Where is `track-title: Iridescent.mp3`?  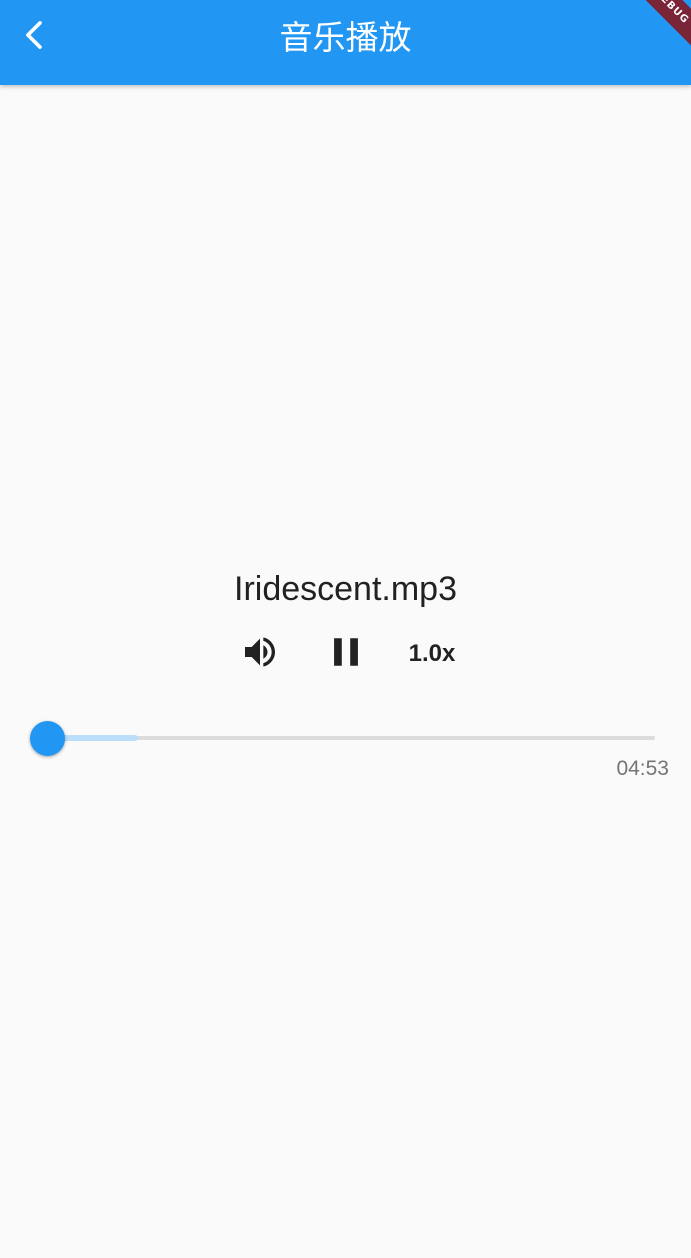 track-title: Iridescent.mp3 is located at coordinates (345, 589).